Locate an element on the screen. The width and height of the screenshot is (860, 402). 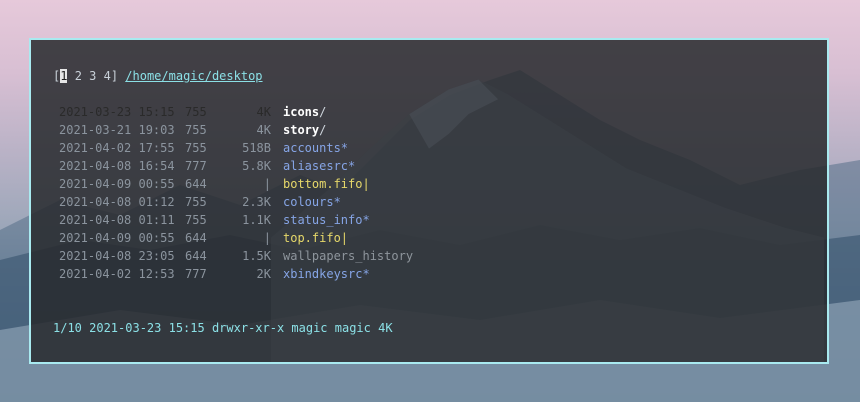
file-date: 2021-04-02 12:53 is located at coordinates (117, 274).